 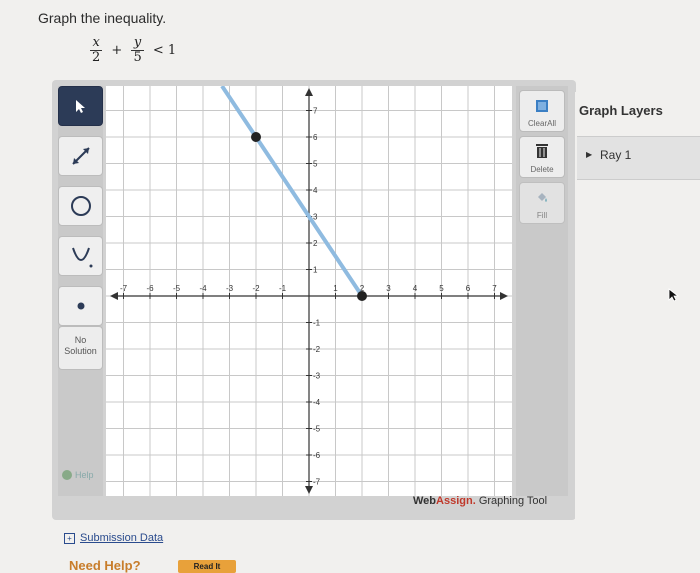 I want to click on x-tick-label: 3, so click(x=388, y=288).